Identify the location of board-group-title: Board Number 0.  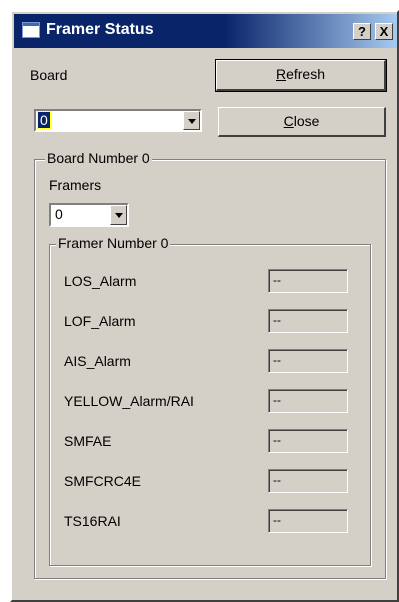
(98, 158).